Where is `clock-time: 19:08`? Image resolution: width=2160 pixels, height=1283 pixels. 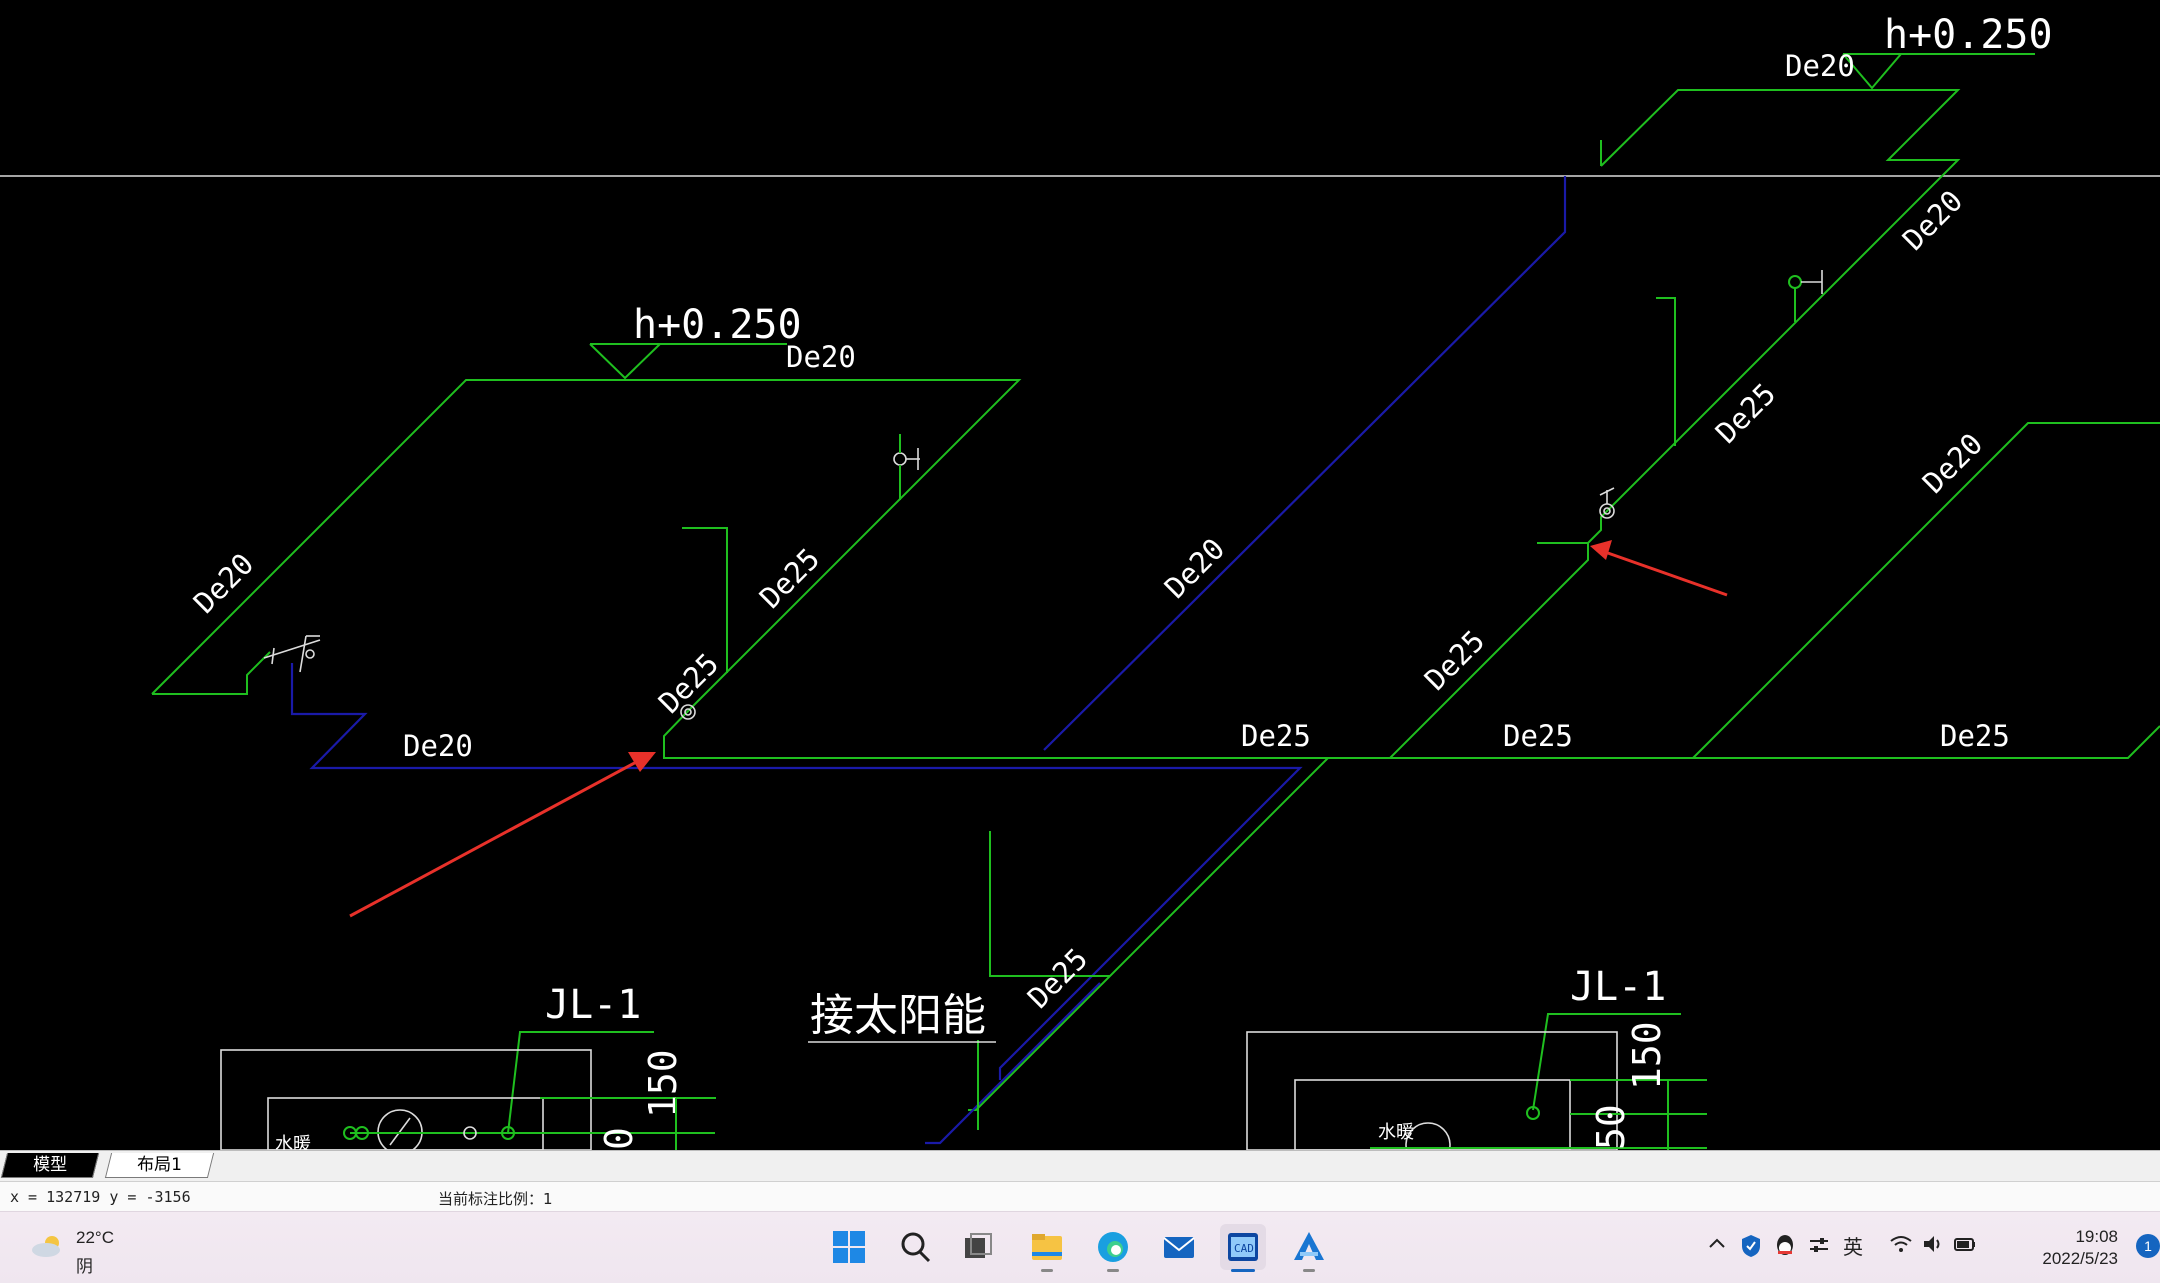 clock-time: 19:08 is located at coordinates (2096, 1236).